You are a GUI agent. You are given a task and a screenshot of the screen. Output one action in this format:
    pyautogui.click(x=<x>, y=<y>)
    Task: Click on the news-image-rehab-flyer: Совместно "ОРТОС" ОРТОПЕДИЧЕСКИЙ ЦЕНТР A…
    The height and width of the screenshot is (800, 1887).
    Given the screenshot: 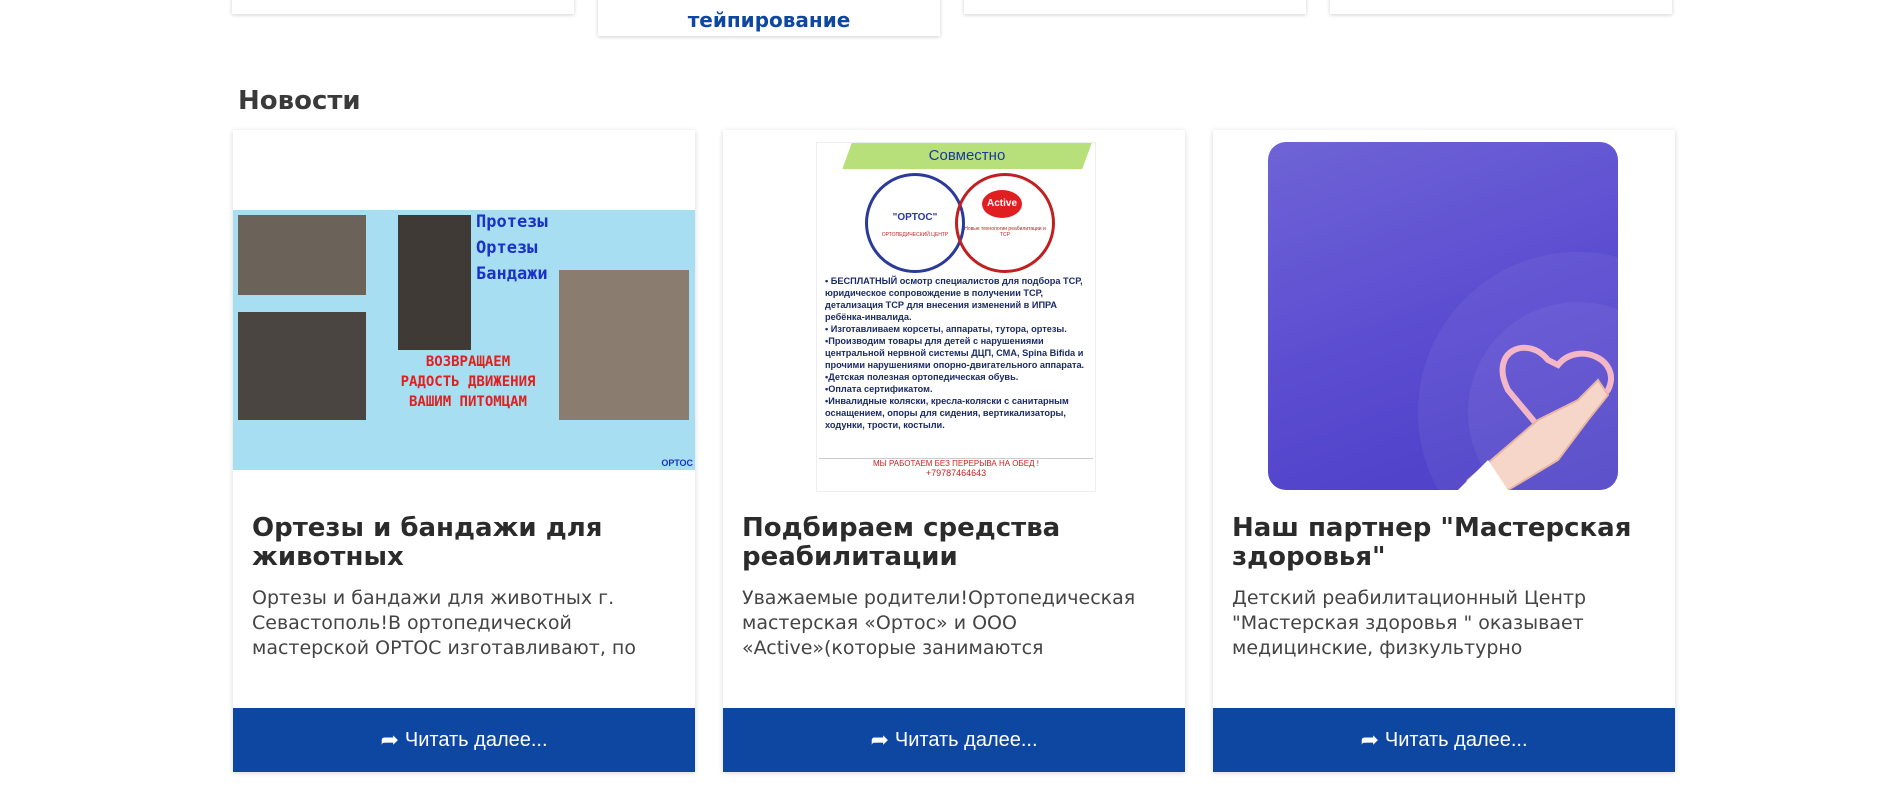 What is the action you would take?
    pyautogui.click(x=956, y=317)
    